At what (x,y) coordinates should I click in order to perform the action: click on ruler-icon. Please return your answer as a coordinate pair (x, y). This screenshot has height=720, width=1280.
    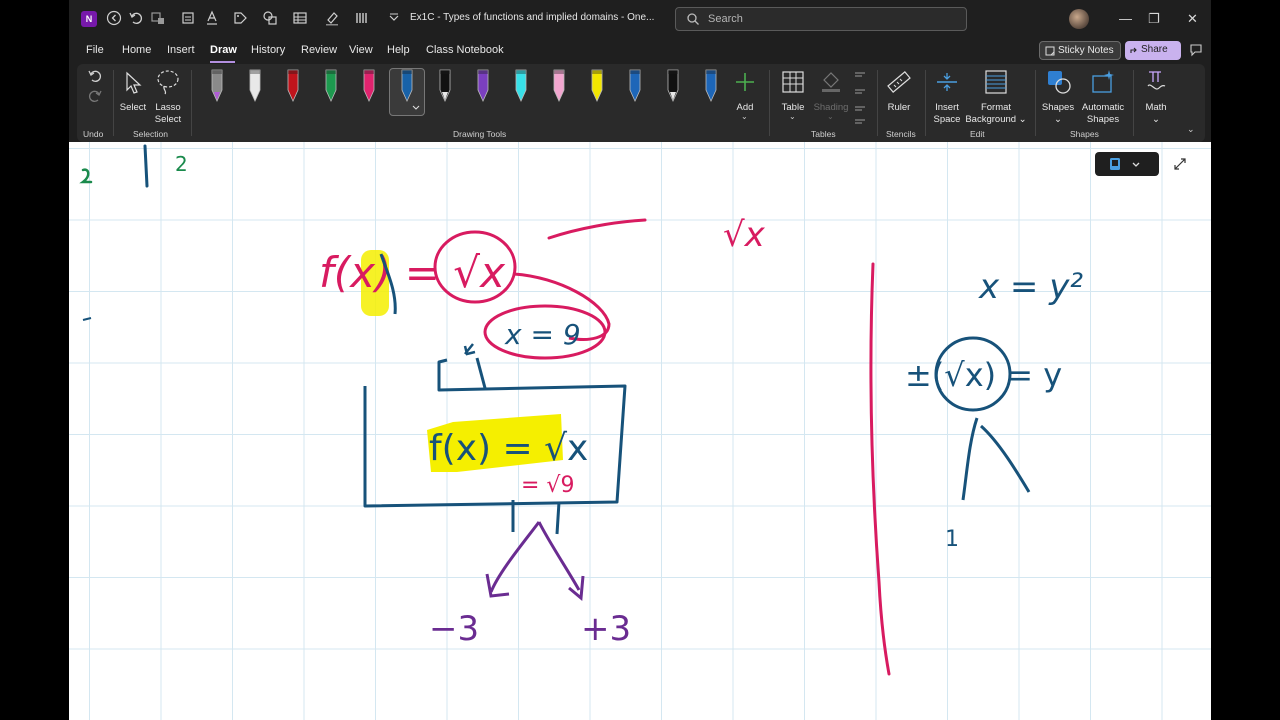
    Looking at the image, I should click on (899, 82).